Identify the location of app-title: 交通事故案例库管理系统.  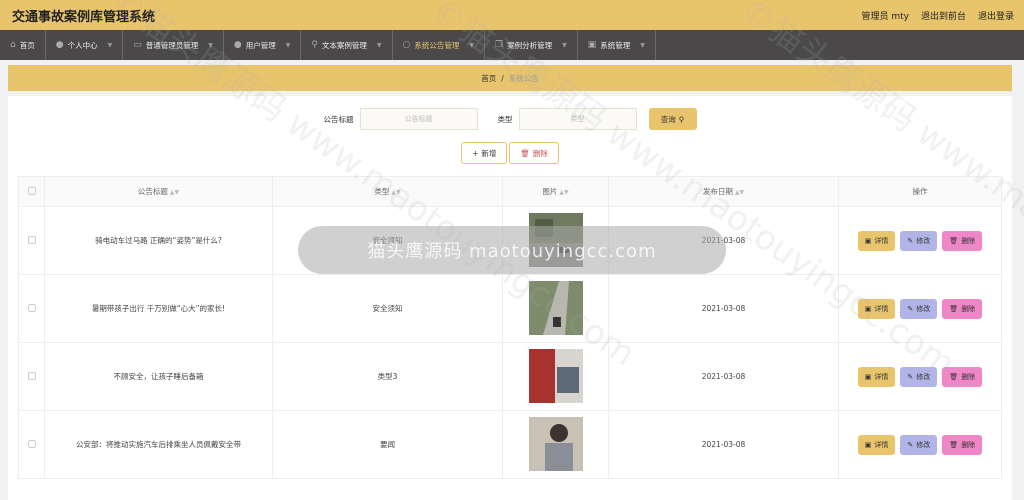
(84, 17).